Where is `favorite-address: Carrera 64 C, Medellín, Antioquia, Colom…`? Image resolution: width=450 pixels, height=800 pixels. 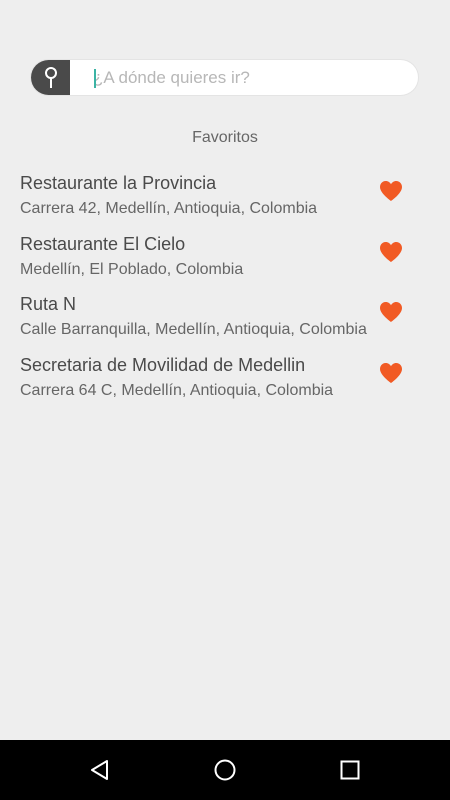
favorite-address: Carrera 64 C, Medellín, Antioquia, Colom… is located at coordinates (177, 390).